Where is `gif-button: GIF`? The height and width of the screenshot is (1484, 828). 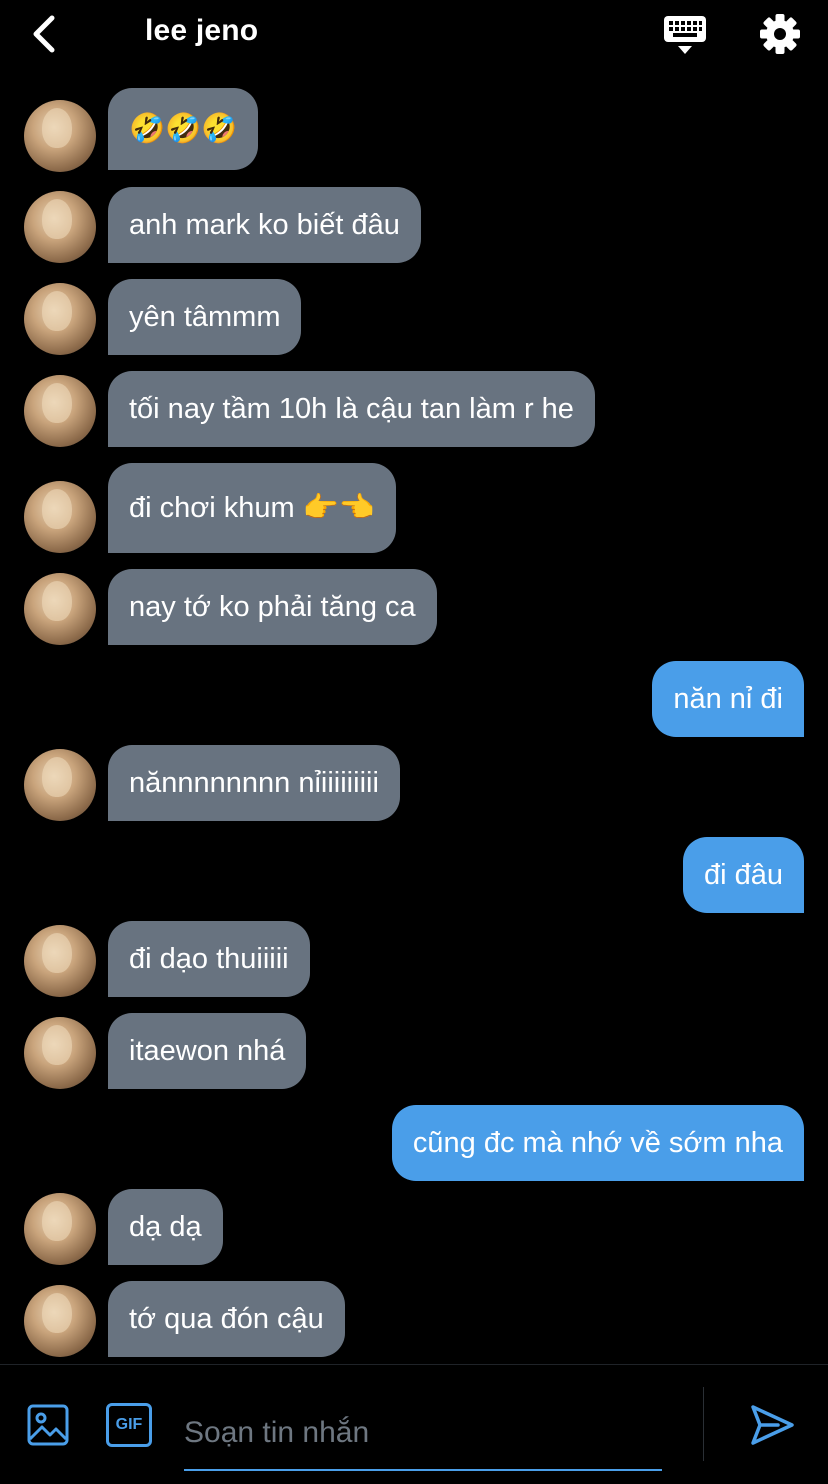
gif-button: GIF is located at coordinates (129, 1425).